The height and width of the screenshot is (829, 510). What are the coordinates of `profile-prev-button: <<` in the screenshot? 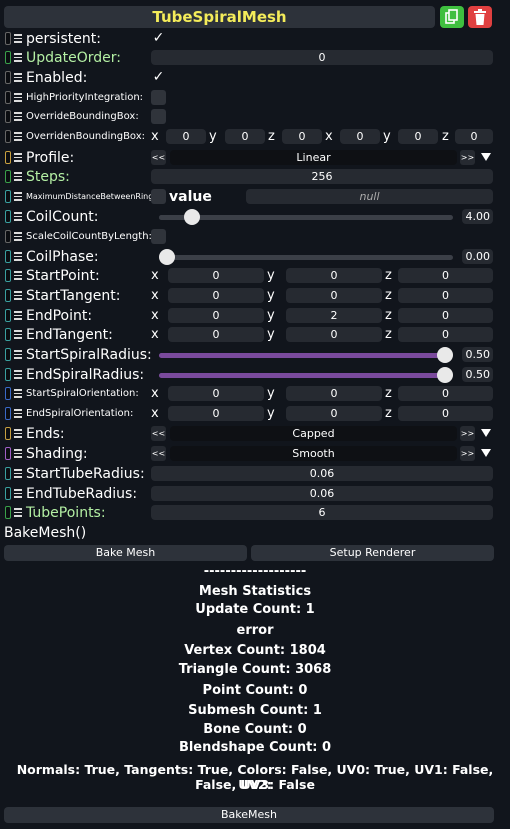 It's located at (158, 157).